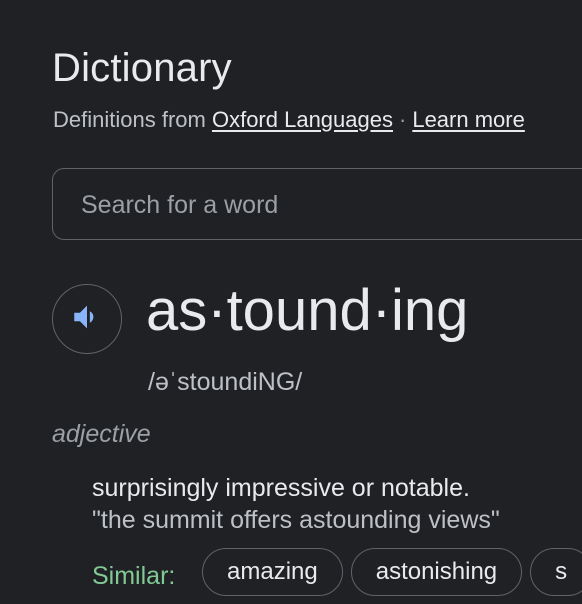  Describe the element at coordinates (556, 572) in the screenshot. I see `similar-chip-partial: s` at that location.